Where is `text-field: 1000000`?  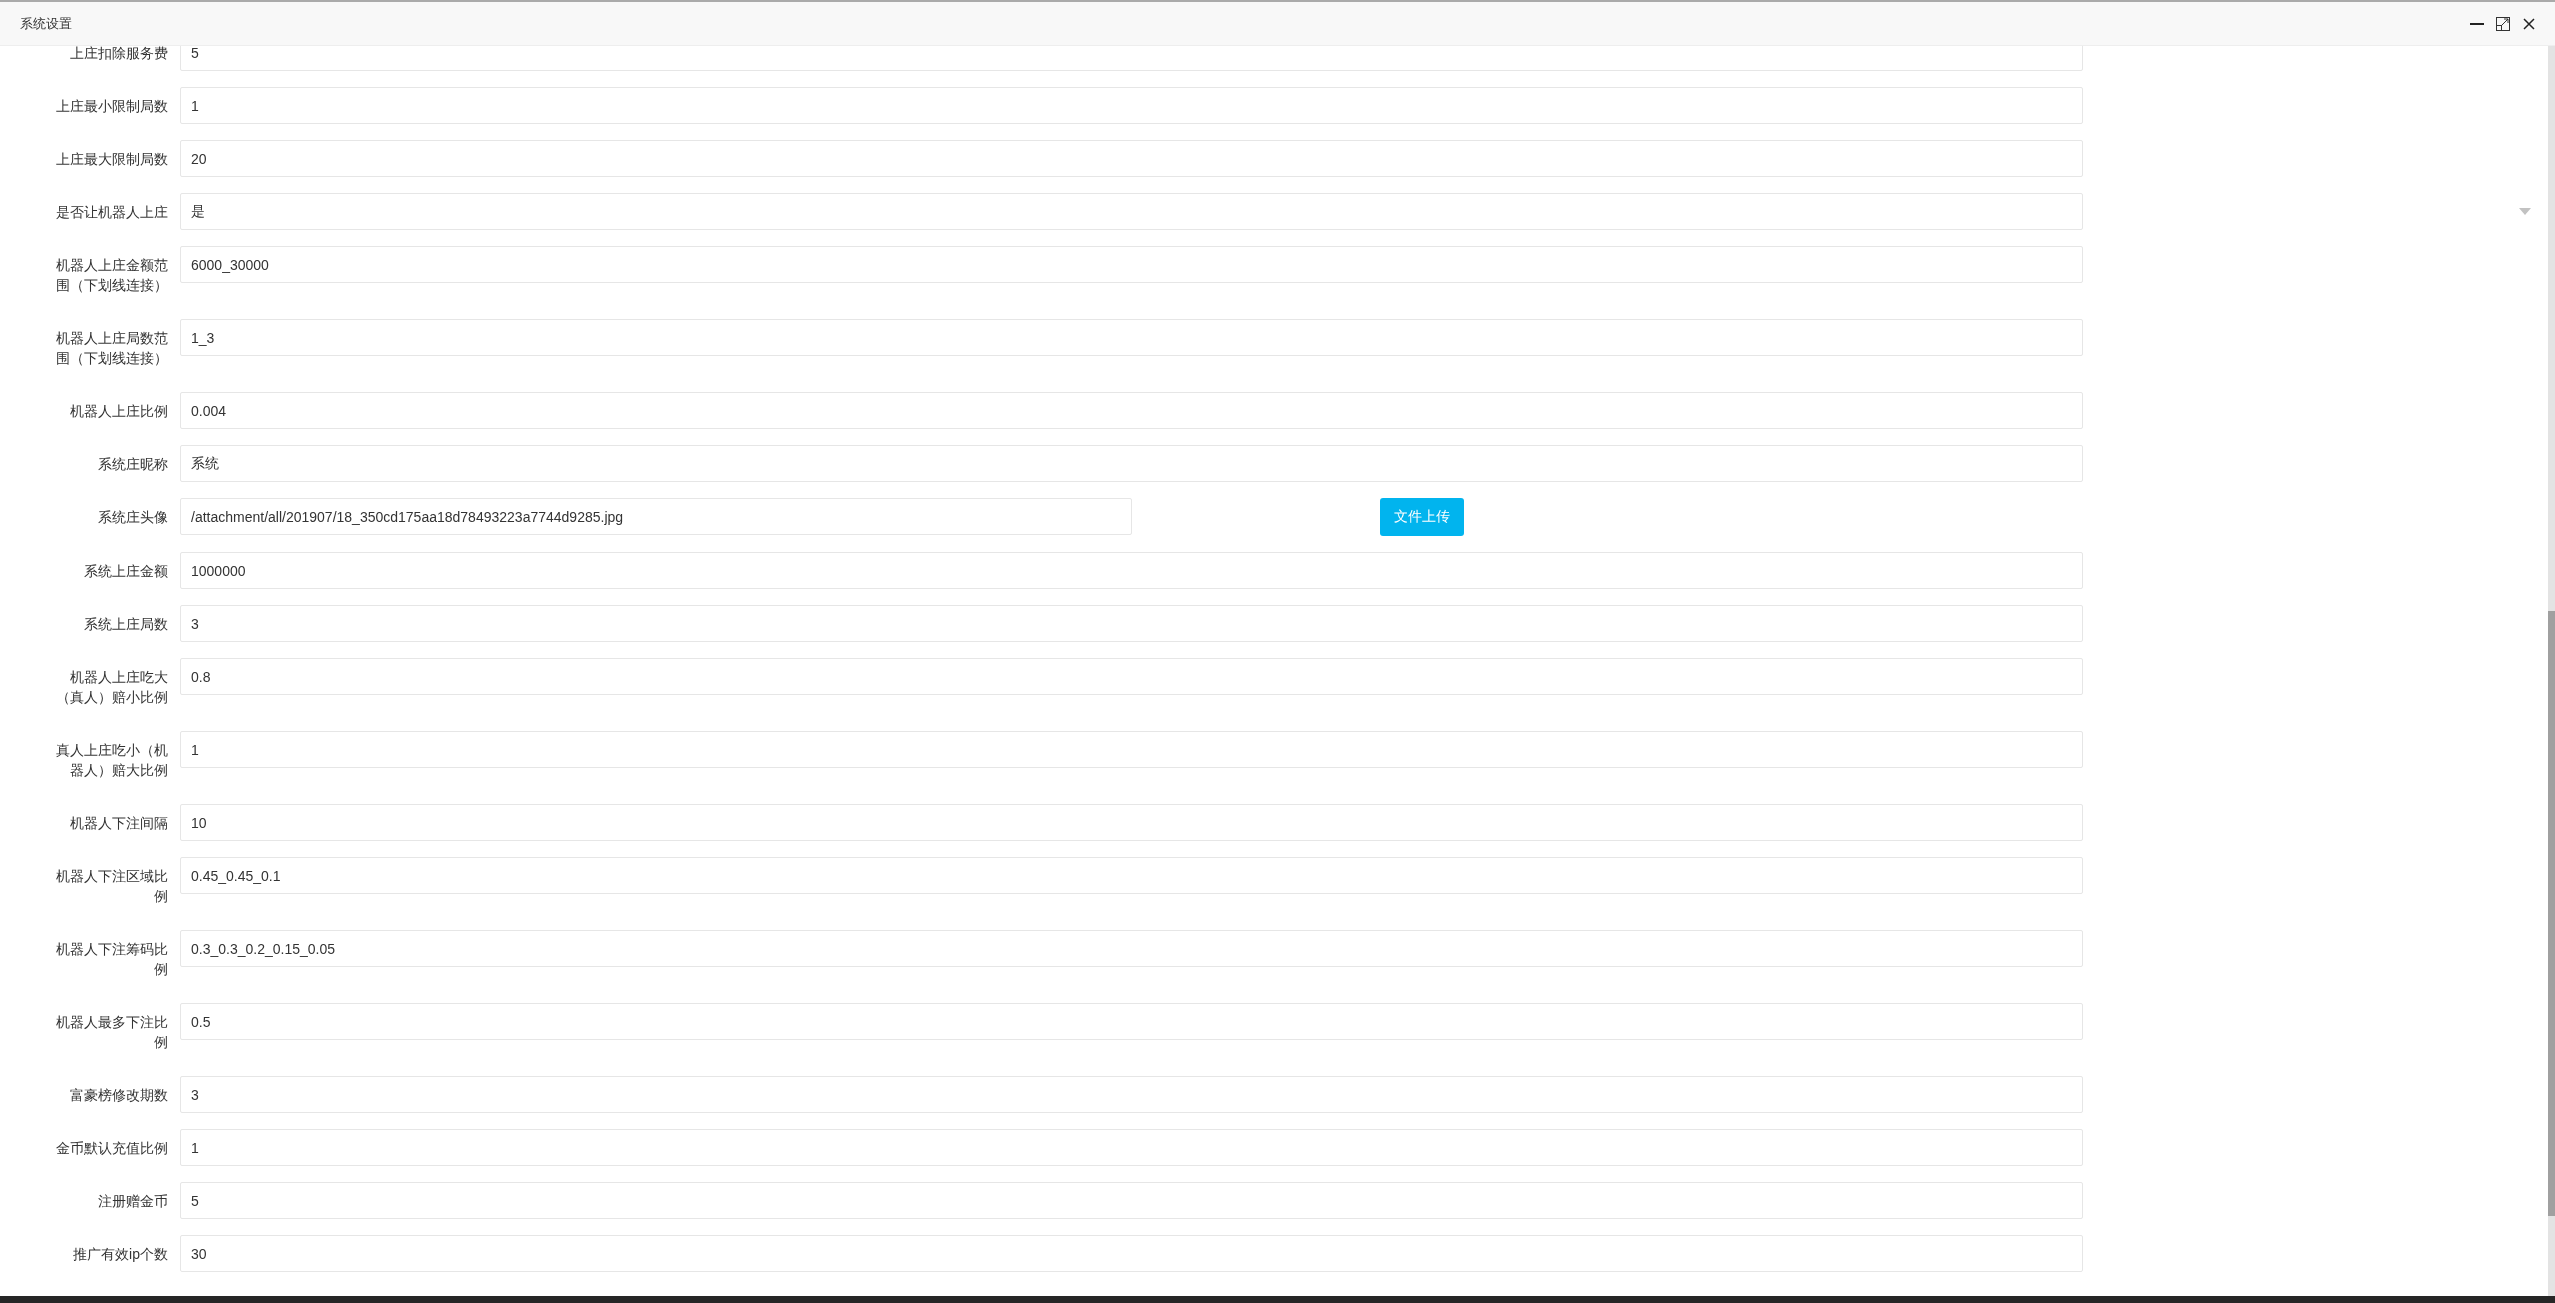
text-field: 1000000 is located at coordinates (1131, 570).